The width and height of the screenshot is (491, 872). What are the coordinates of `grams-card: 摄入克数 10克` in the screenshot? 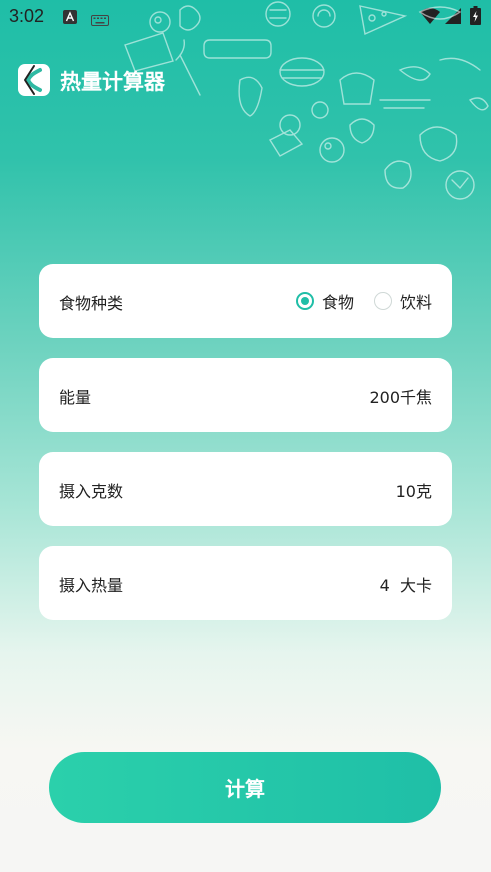 It's located at (245, 489).